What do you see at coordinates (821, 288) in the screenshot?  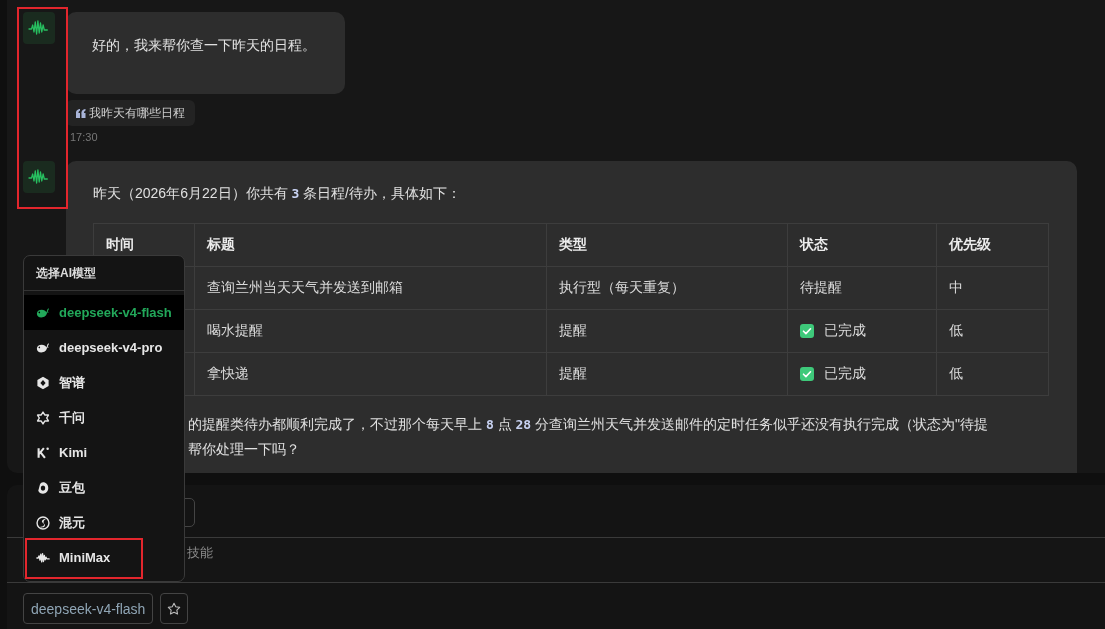 I see `status-text: 待提醒` at bounding box center [821, 288].